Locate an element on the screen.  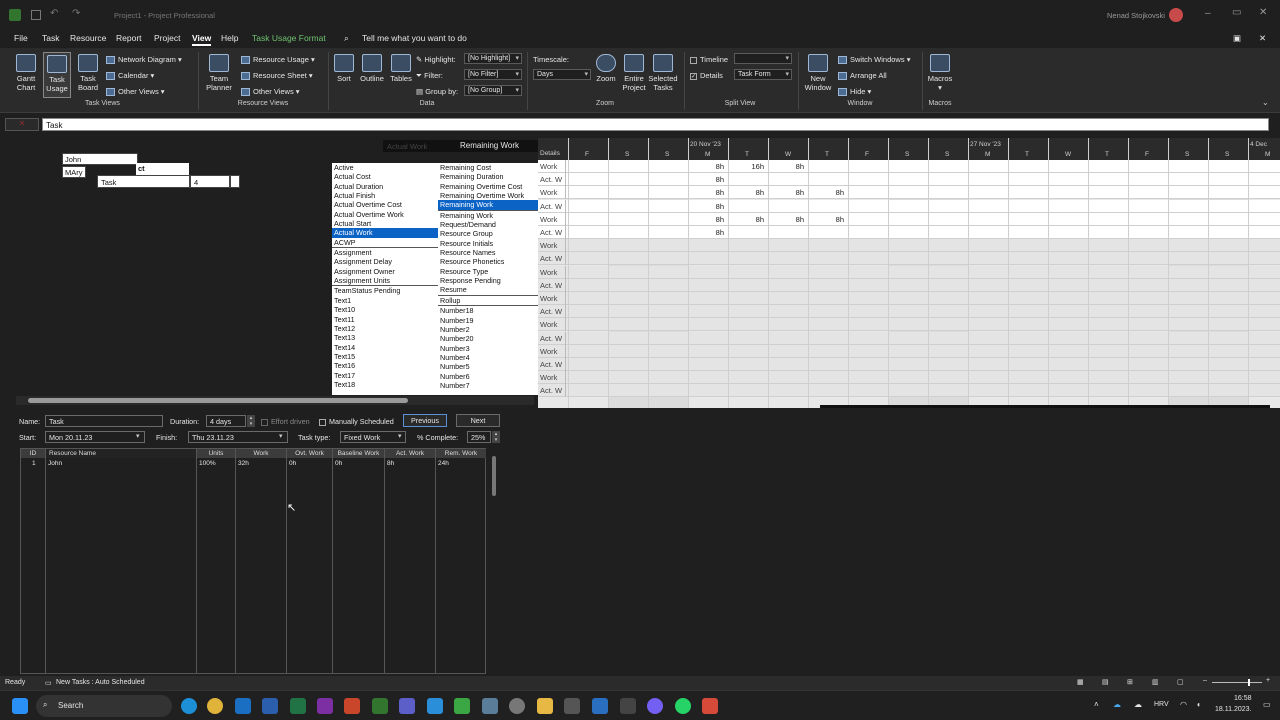
menu-task: Task is located at coordinates (50, 38).